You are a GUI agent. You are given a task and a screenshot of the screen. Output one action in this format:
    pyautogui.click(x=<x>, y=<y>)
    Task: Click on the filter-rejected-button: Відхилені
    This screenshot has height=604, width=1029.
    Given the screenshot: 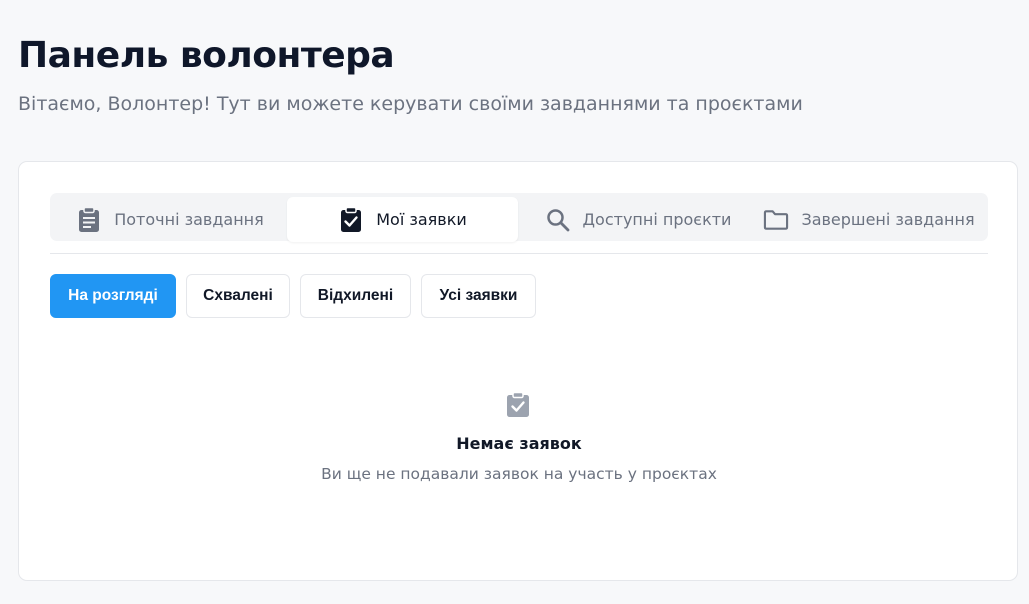 What is the action you would take?
    pyautogui.click(x=355, y=296)
    